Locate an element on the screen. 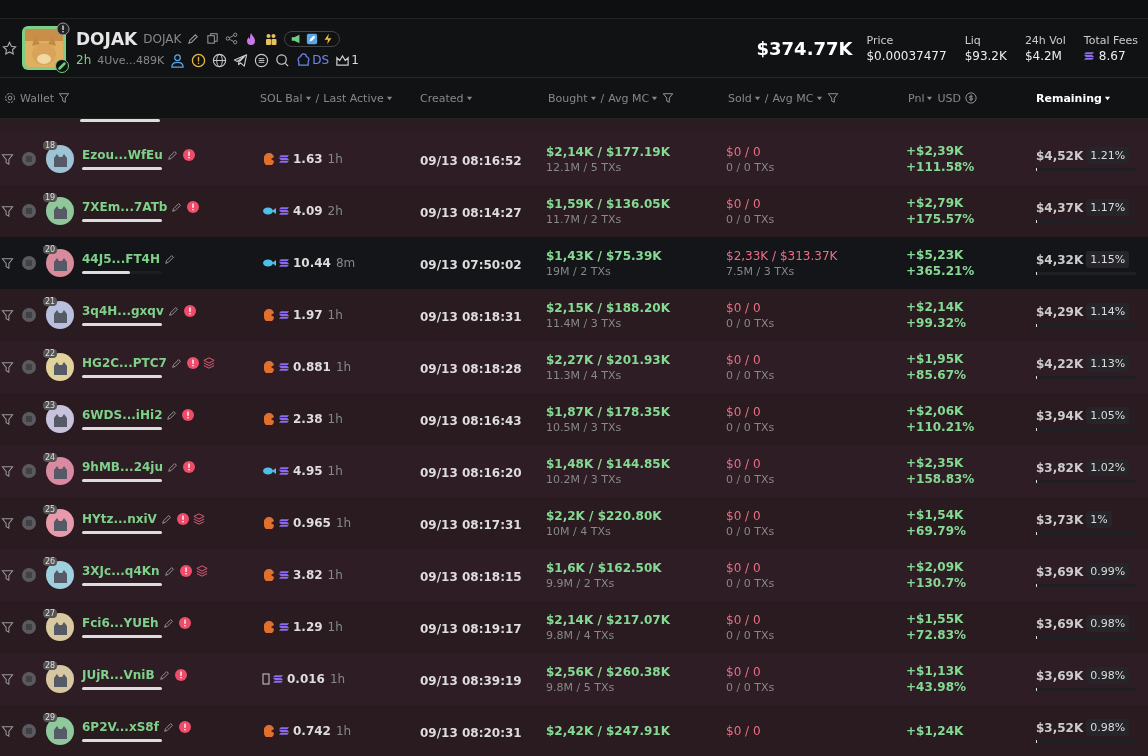  list-circle-icon is located at coordinates (262, 60).